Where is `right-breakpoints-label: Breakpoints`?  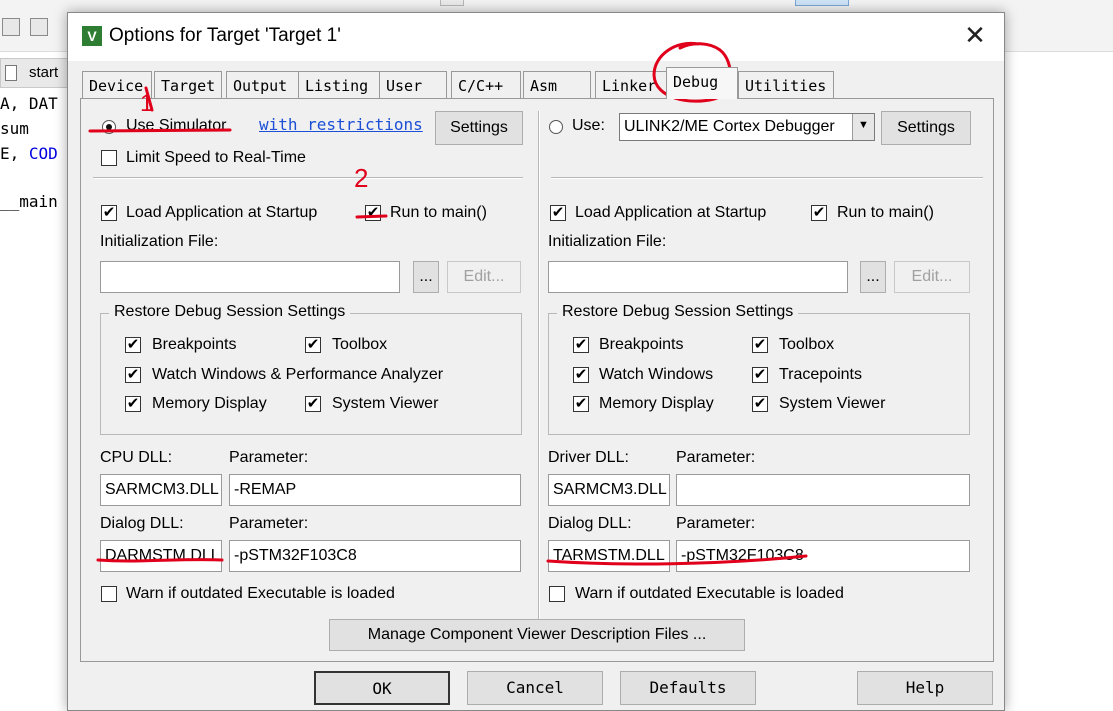
right-breakpoints-label: Breakpoints is located at coordinates (641, 345).